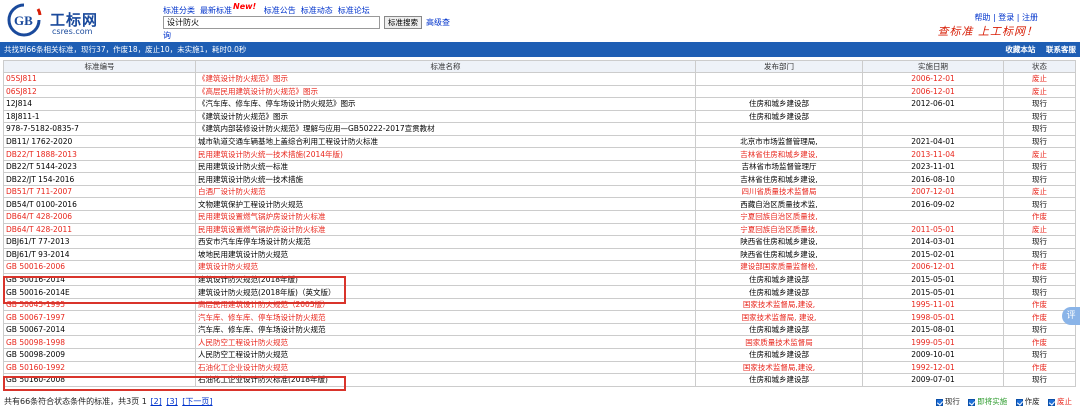 This screenshot has width=1080, height=409. What do you see at coordinates (779, 242) in the screenshot?
I see `issuing-dept: 陕西省住房和城乡建设,` at bounding box center [779, 242].